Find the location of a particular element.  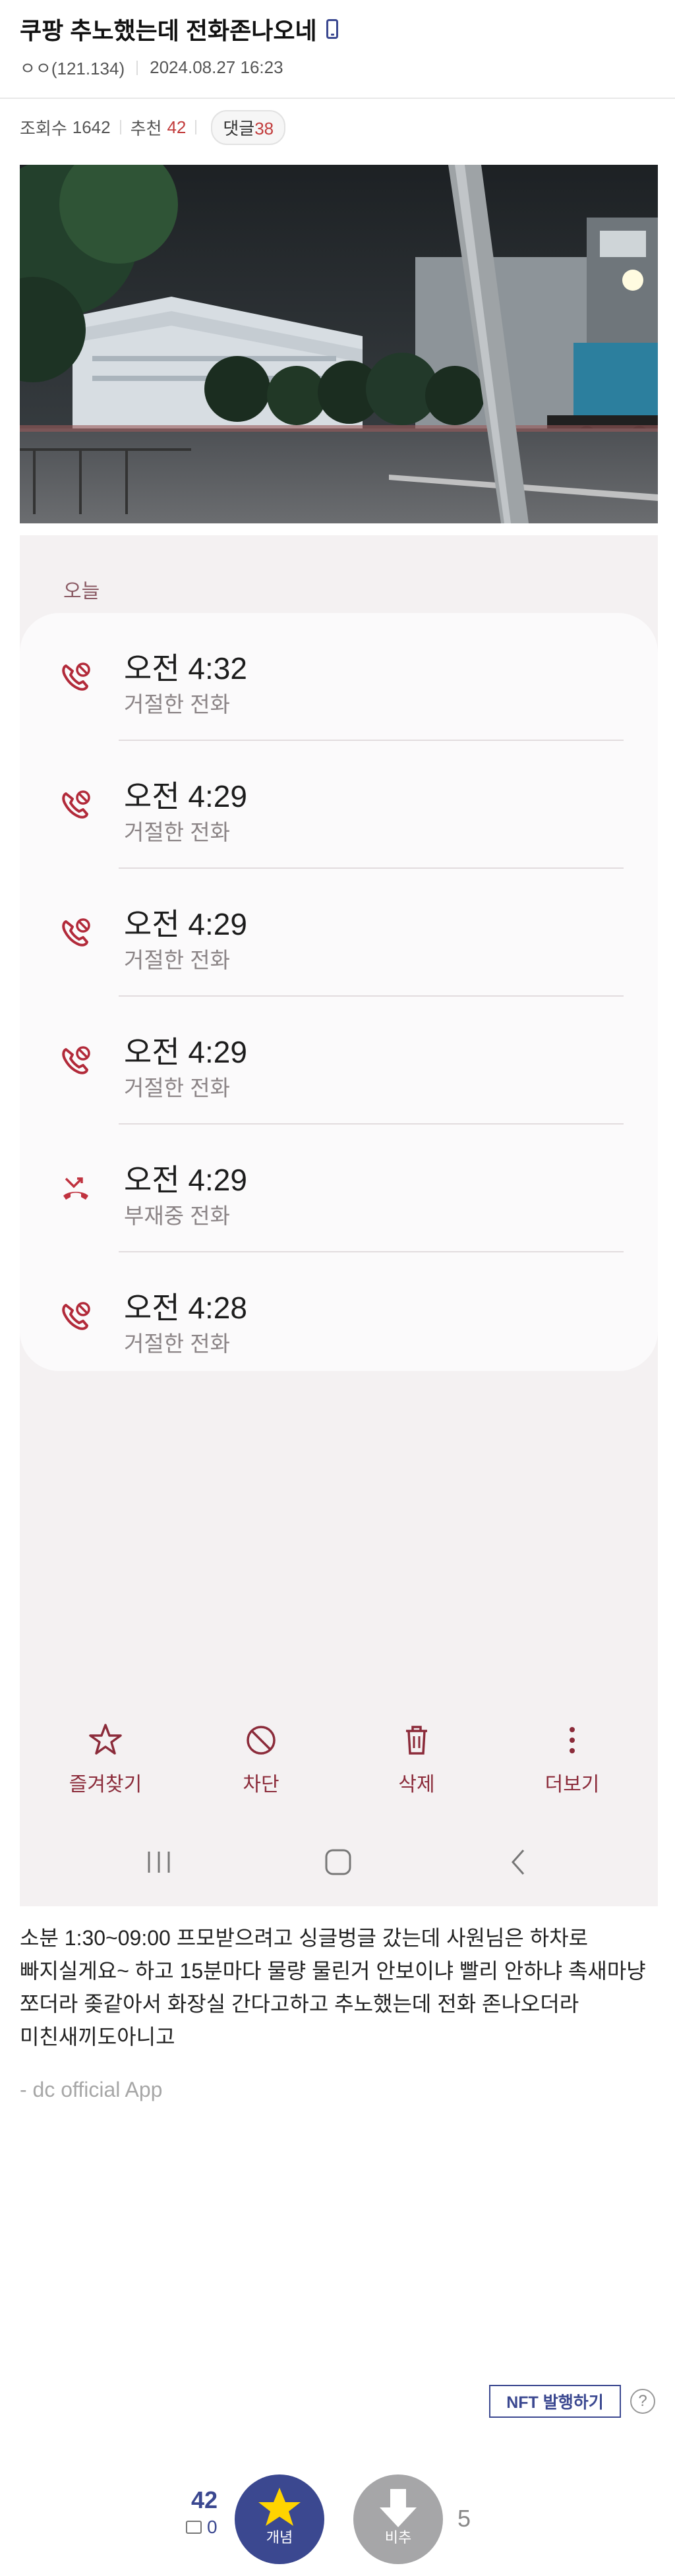

today-section-label: 오늘 is located at coordinates (81, 591).